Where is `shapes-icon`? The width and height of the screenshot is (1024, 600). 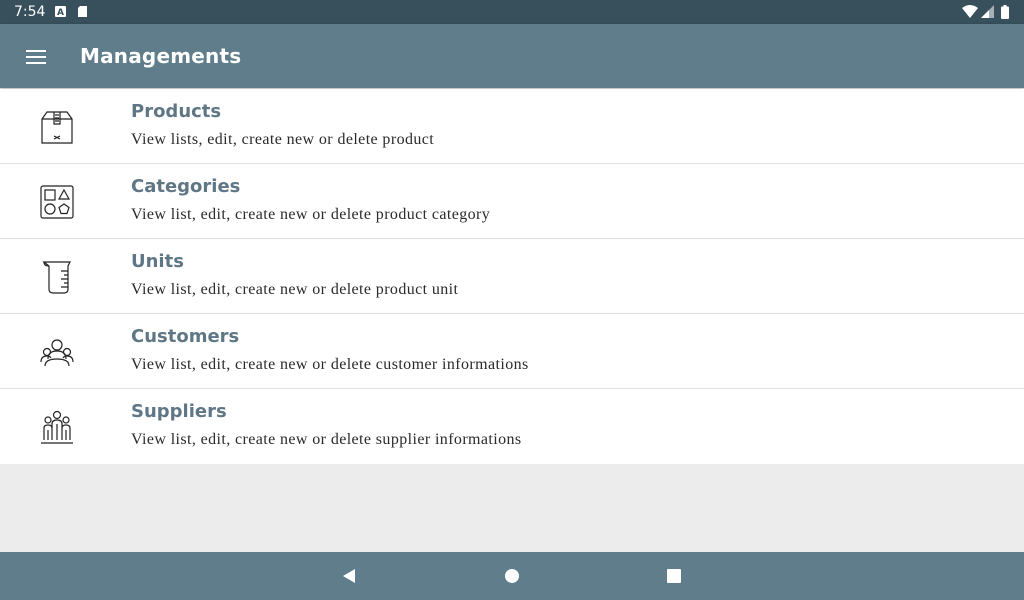 shapes-icon is located at coordinates (57, 202).